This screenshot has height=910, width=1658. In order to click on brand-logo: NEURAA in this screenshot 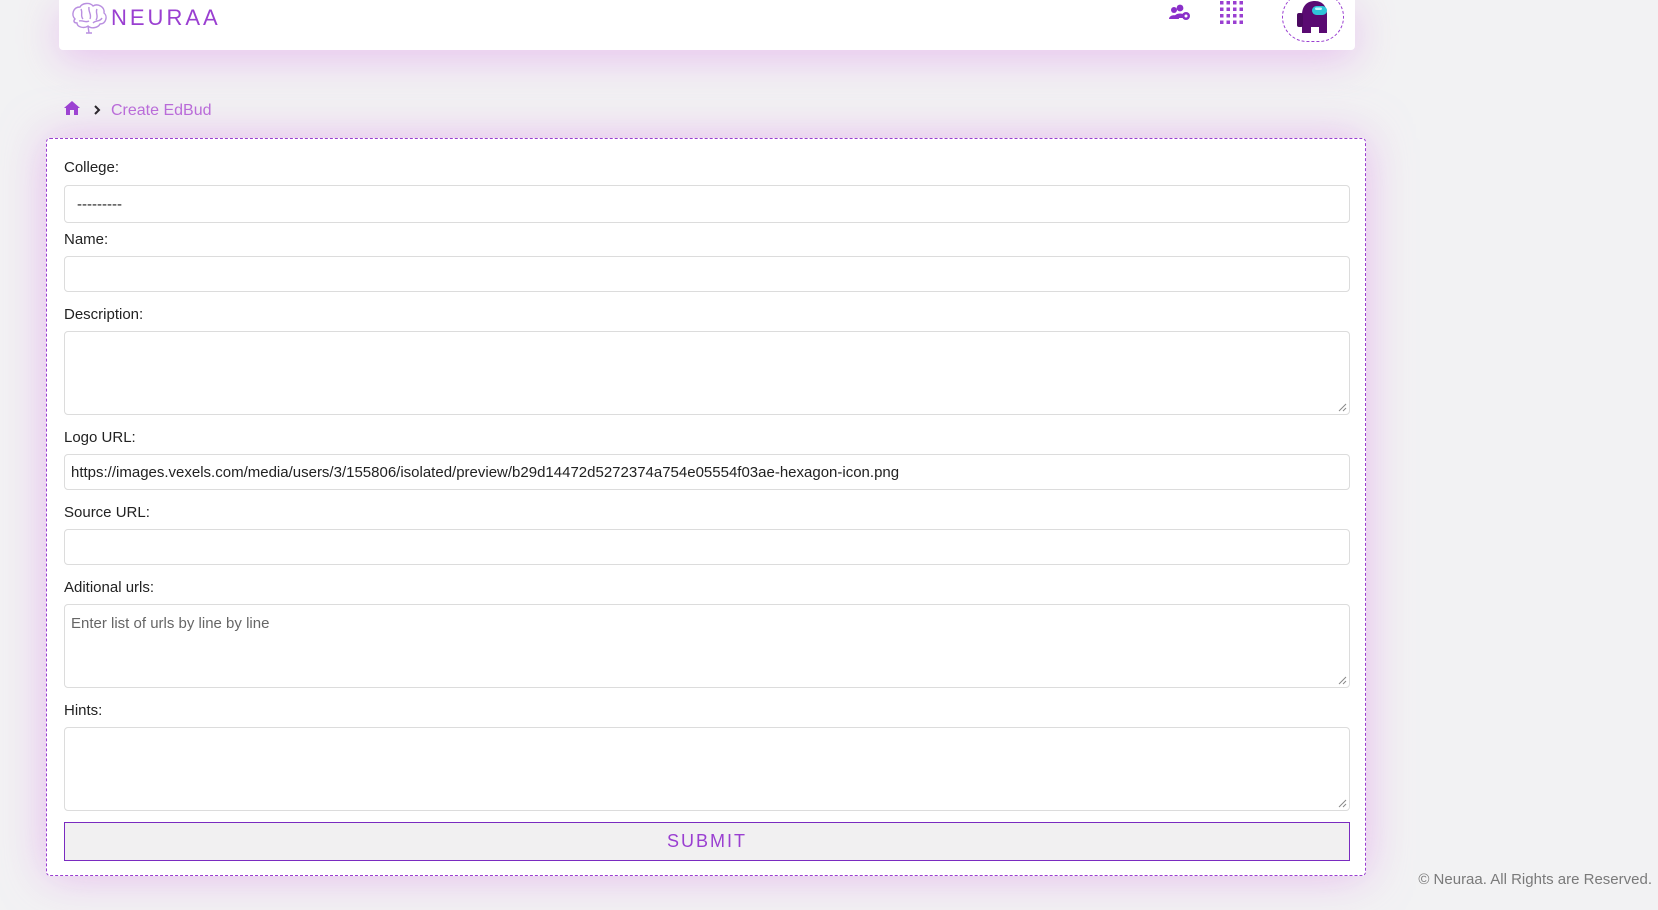, I will do `click(145, 18)`.